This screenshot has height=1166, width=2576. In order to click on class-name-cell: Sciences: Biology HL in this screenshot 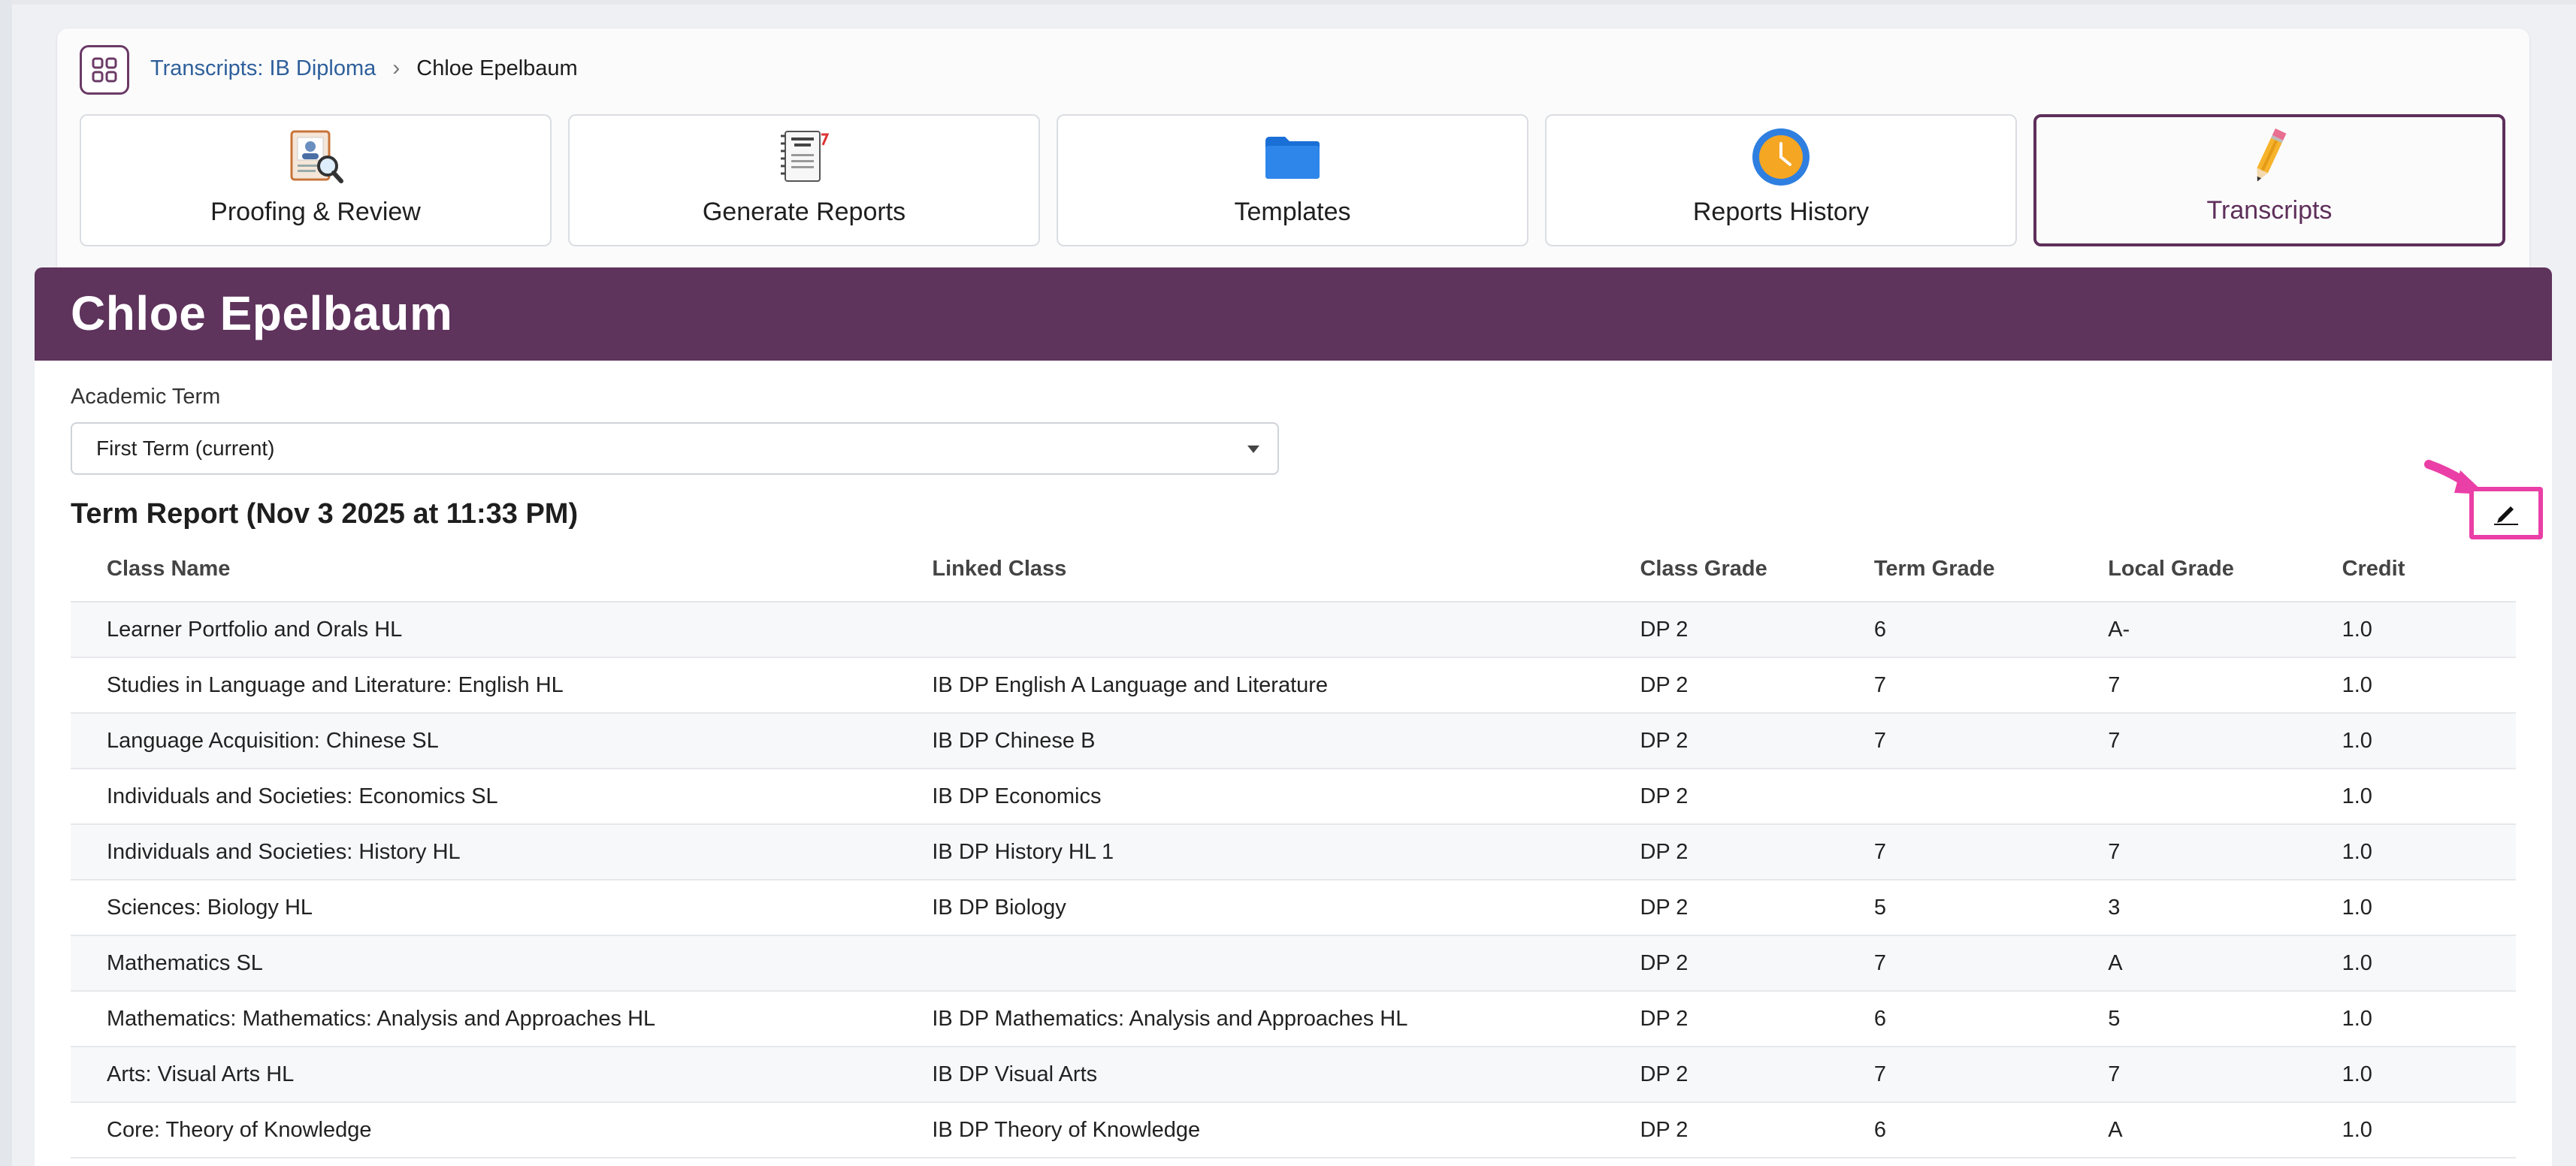, I will do `click(484, 908)`.